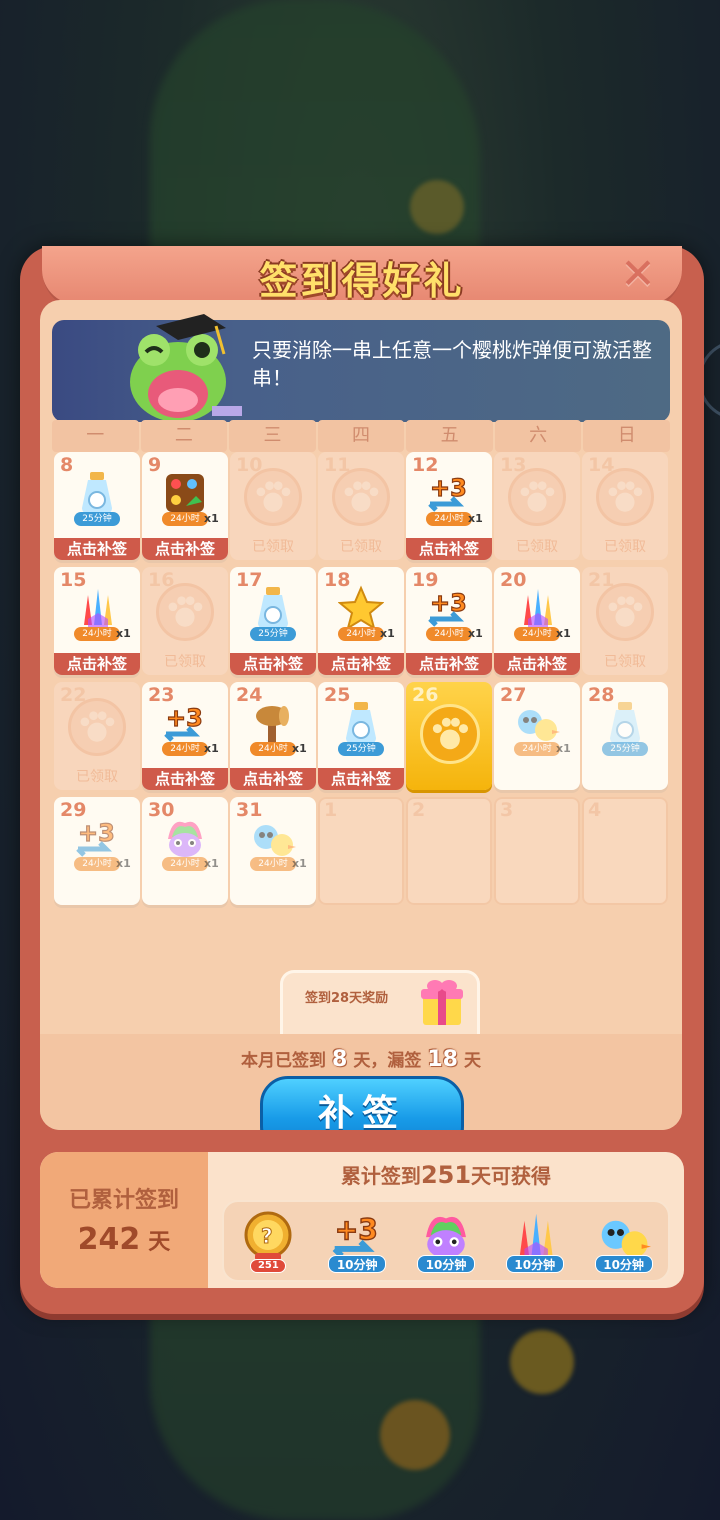 Image resolution: width=720 pixels, height=1520 pixels. I want to click on calendar-day-17: 17 25分钟 点击补签, so click(273, 621).